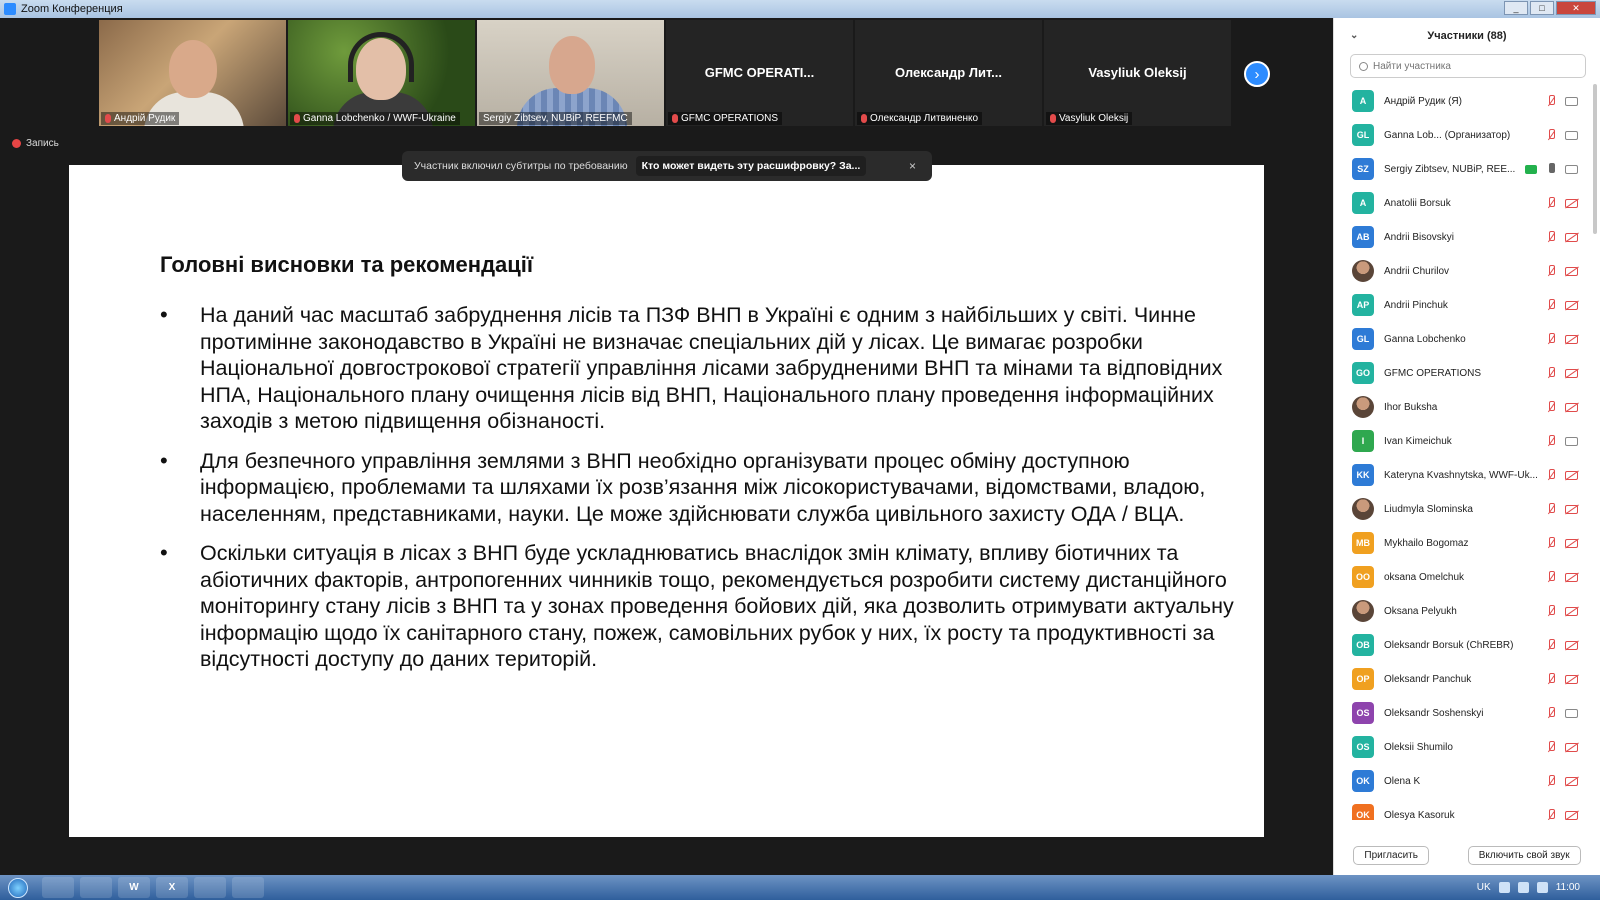 Image resolution: width=1600 pixels, height=900 pixels. I want to click on avatar: OS, so click(1363, 713).